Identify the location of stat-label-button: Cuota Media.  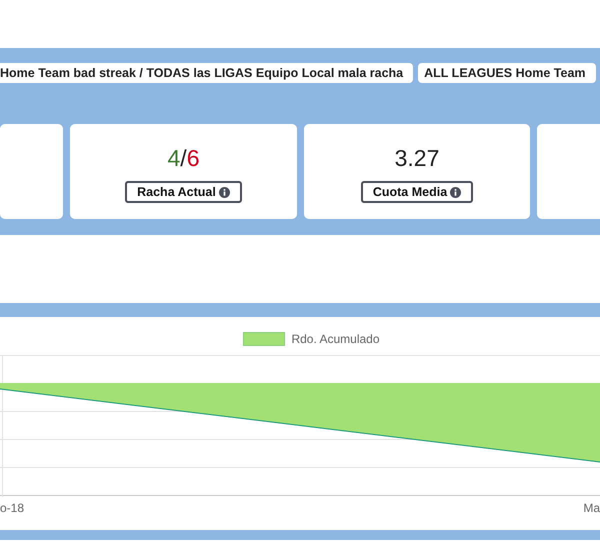
(417, 192).